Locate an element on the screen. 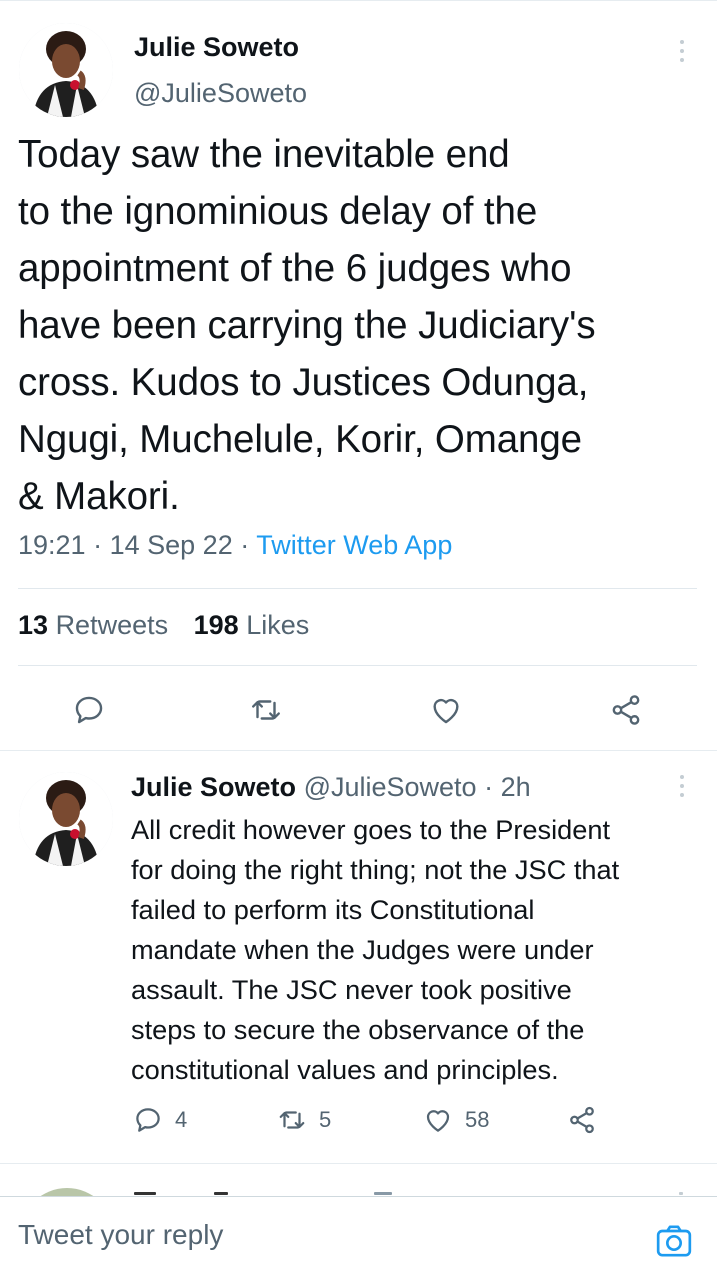 This screenshot has height=1274, width=717. likes-stat: 198 Likes is located at coordinates (252, 625).